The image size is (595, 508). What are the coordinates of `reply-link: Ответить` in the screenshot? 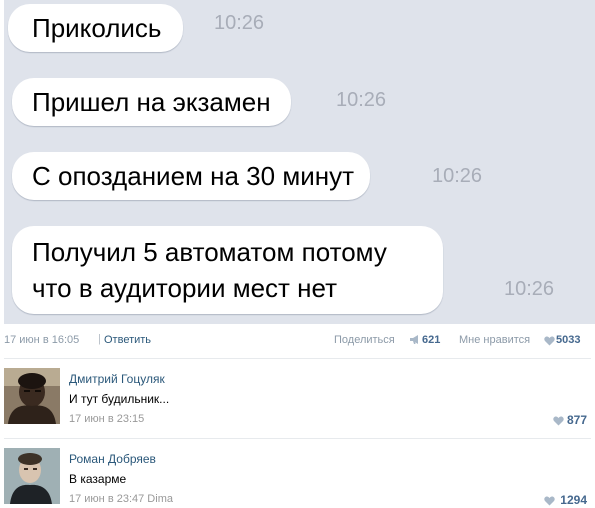 It's located at (127, 340).